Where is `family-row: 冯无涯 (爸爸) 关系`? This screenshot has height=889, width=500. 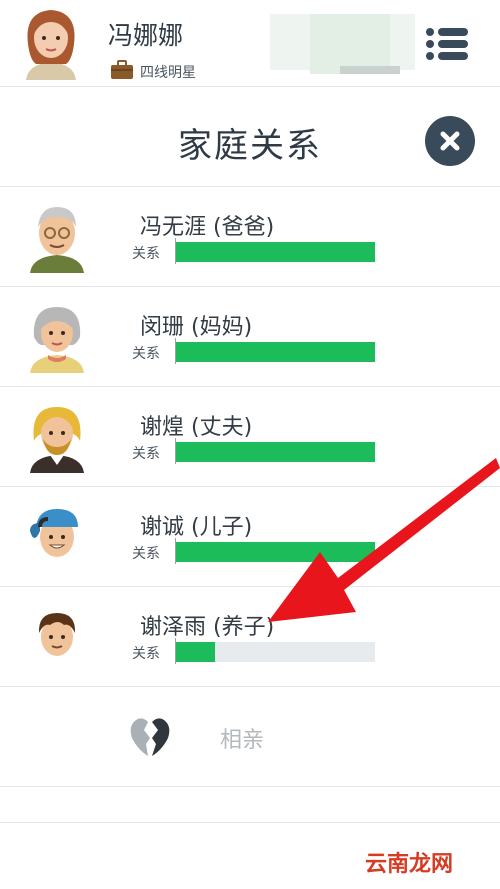
family-row: 冯无涯 (爸爸) 关系 is located at coordinates (250, 237).